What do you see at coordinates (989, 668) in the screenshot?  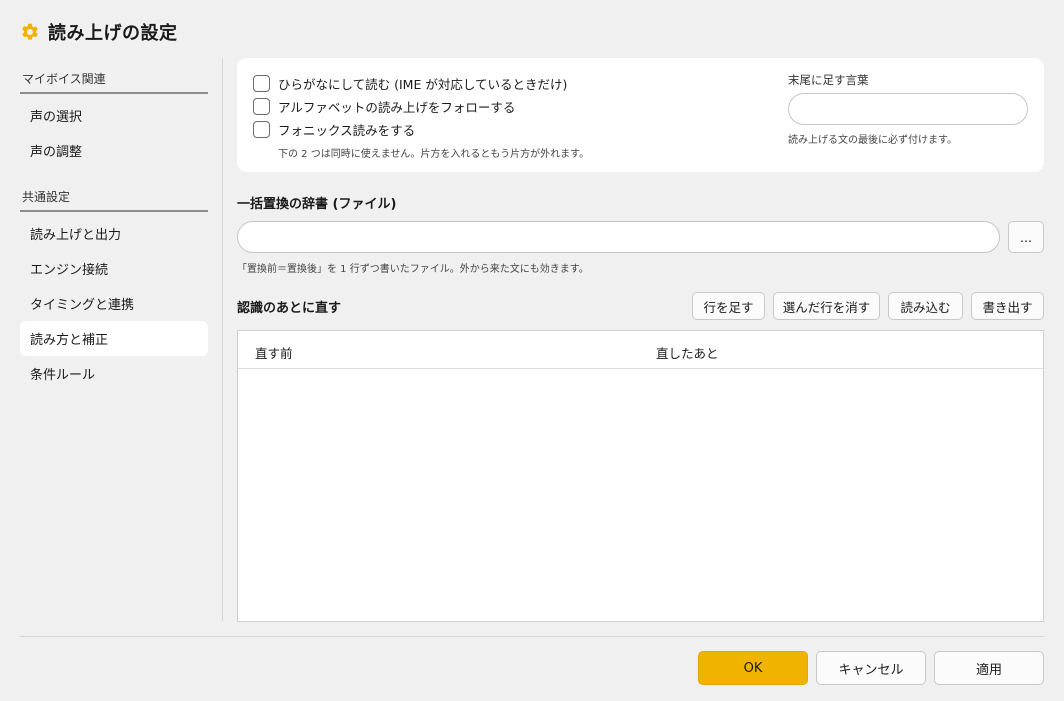 I see `apply-button: 適用` at bounding box center [989, 668].